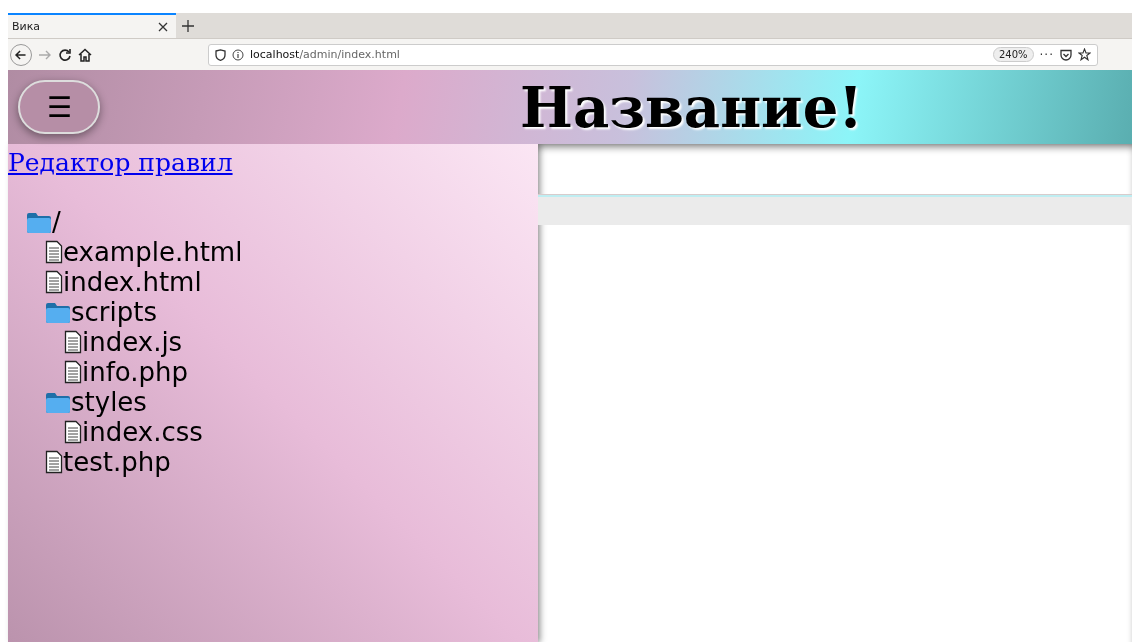 The width and height of the screenshot is (1132, 642). I want to click on file-name: index.css, so click(142, 432).